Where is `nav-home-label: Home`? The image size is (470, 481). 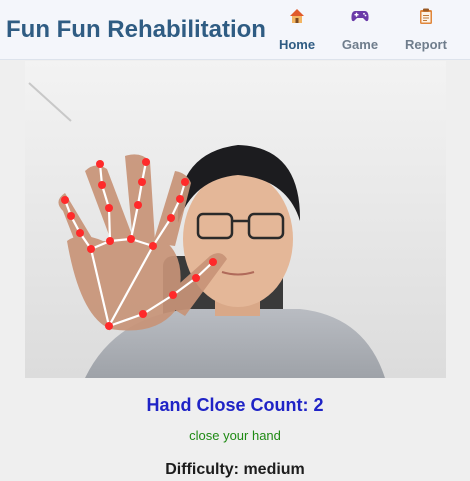
nav-home-label: Home is located at coordinates (297, 44).